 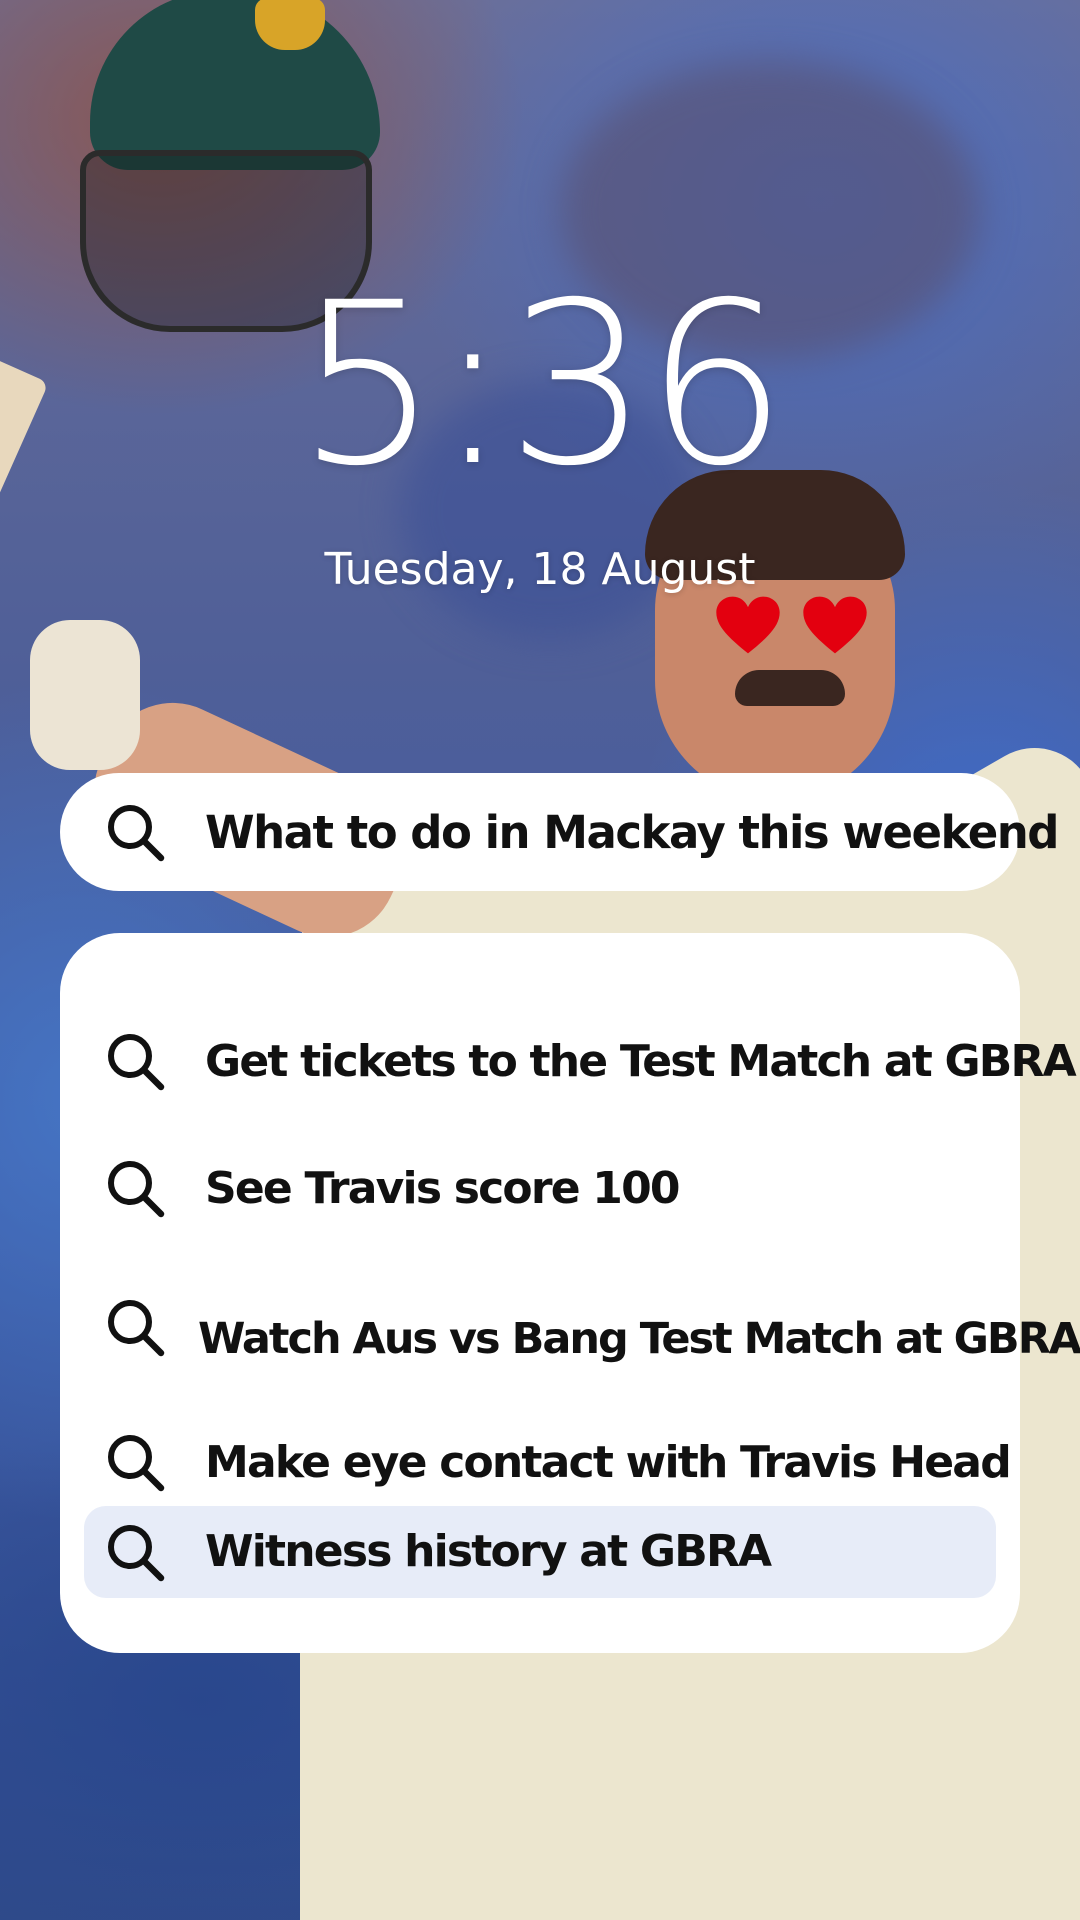 I want to click on search-query: What to do in Mackay this weekend, so click(x=632, y=832).